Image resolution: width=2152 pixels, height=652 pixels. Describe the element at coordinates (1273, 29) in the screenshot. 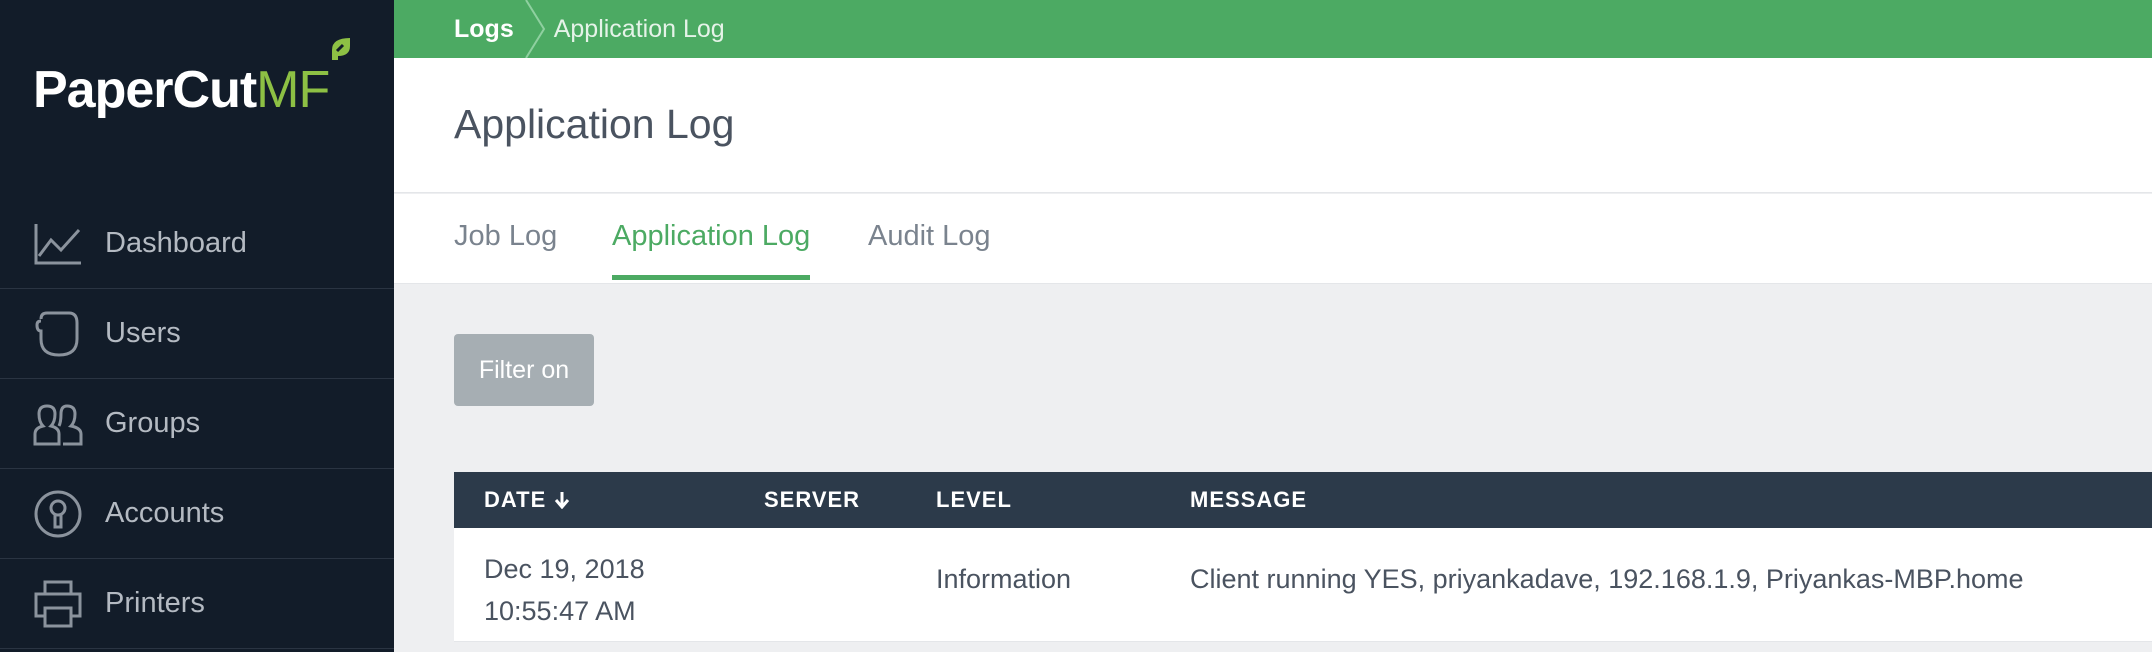

I see `breadcrumb: Logs Application Log` at that location.